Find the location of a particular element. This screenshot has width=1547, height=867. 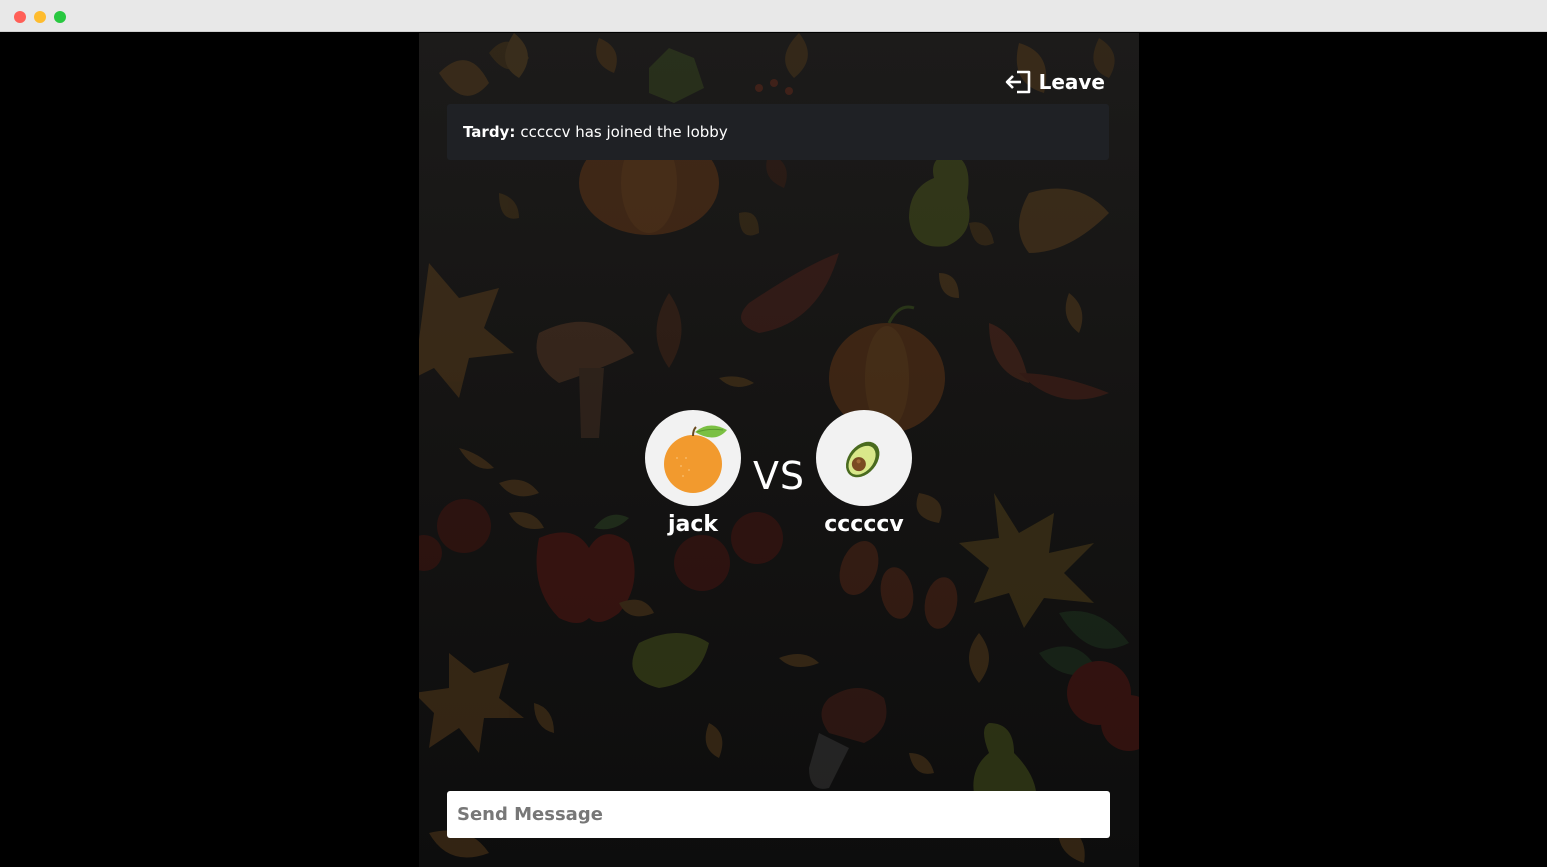

player-card-right: cccccv is located at coordinates (864, 473).